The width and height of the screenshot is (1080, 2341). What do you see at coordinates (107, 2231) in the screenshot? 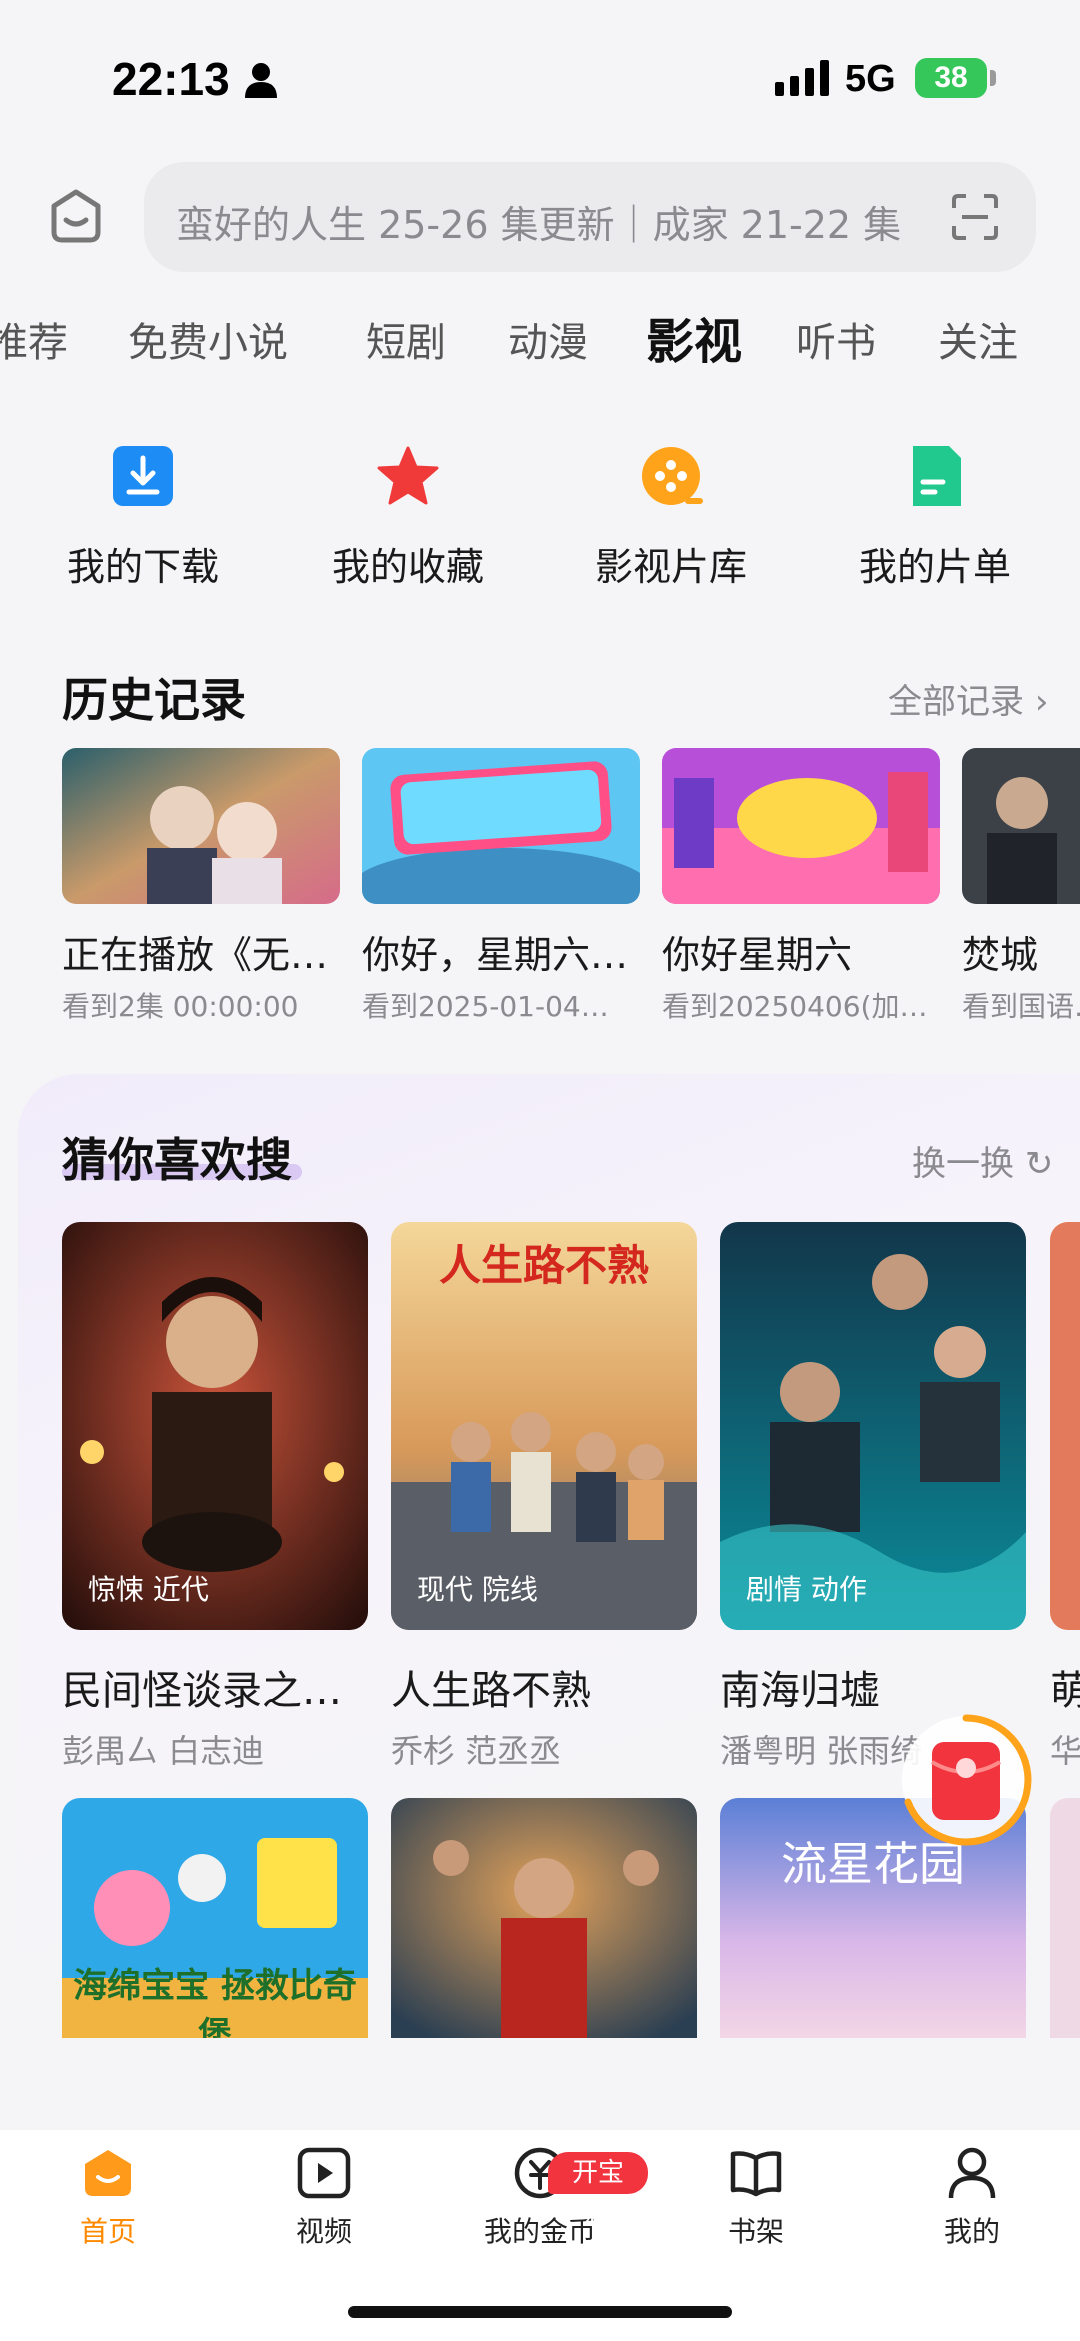
I see `nav-home-label: 首页` at bounding box center [107, 2231].